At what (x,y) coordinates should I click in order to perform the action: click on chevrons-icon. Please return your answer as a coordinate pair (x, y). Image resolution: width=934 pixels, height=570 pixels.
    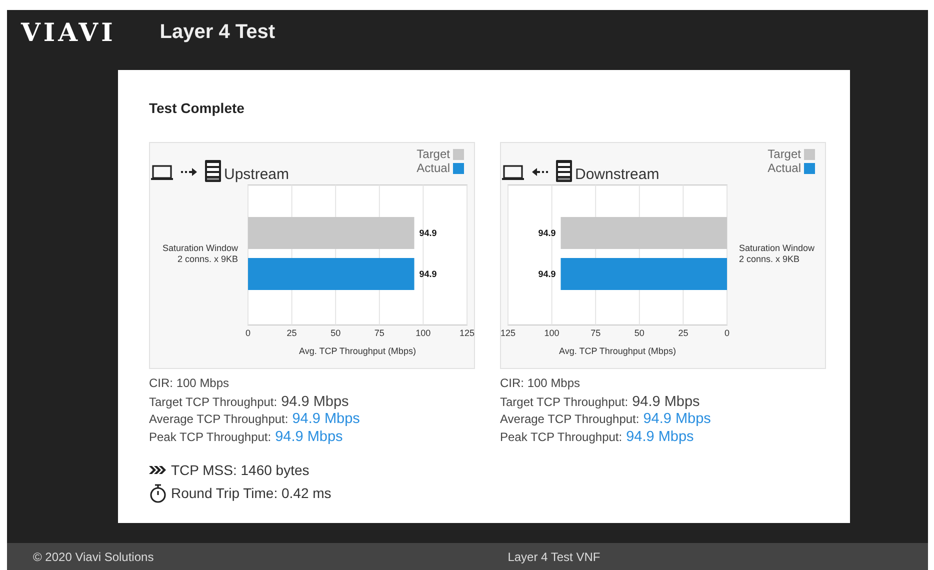
    Looking at the image, I should click on (158, 470).